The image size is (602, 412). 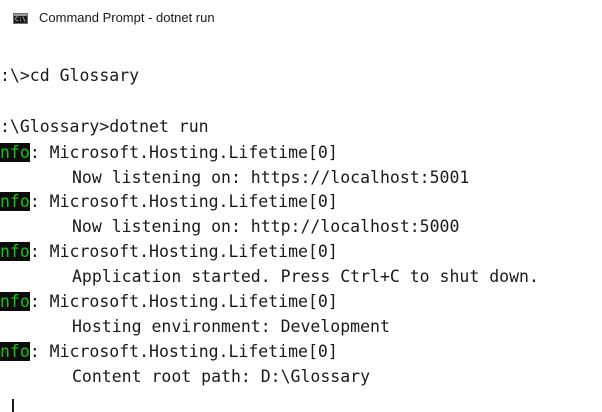 I want to click on console-line-cd: :\>cd Glossary, so click(x=70, y=75).